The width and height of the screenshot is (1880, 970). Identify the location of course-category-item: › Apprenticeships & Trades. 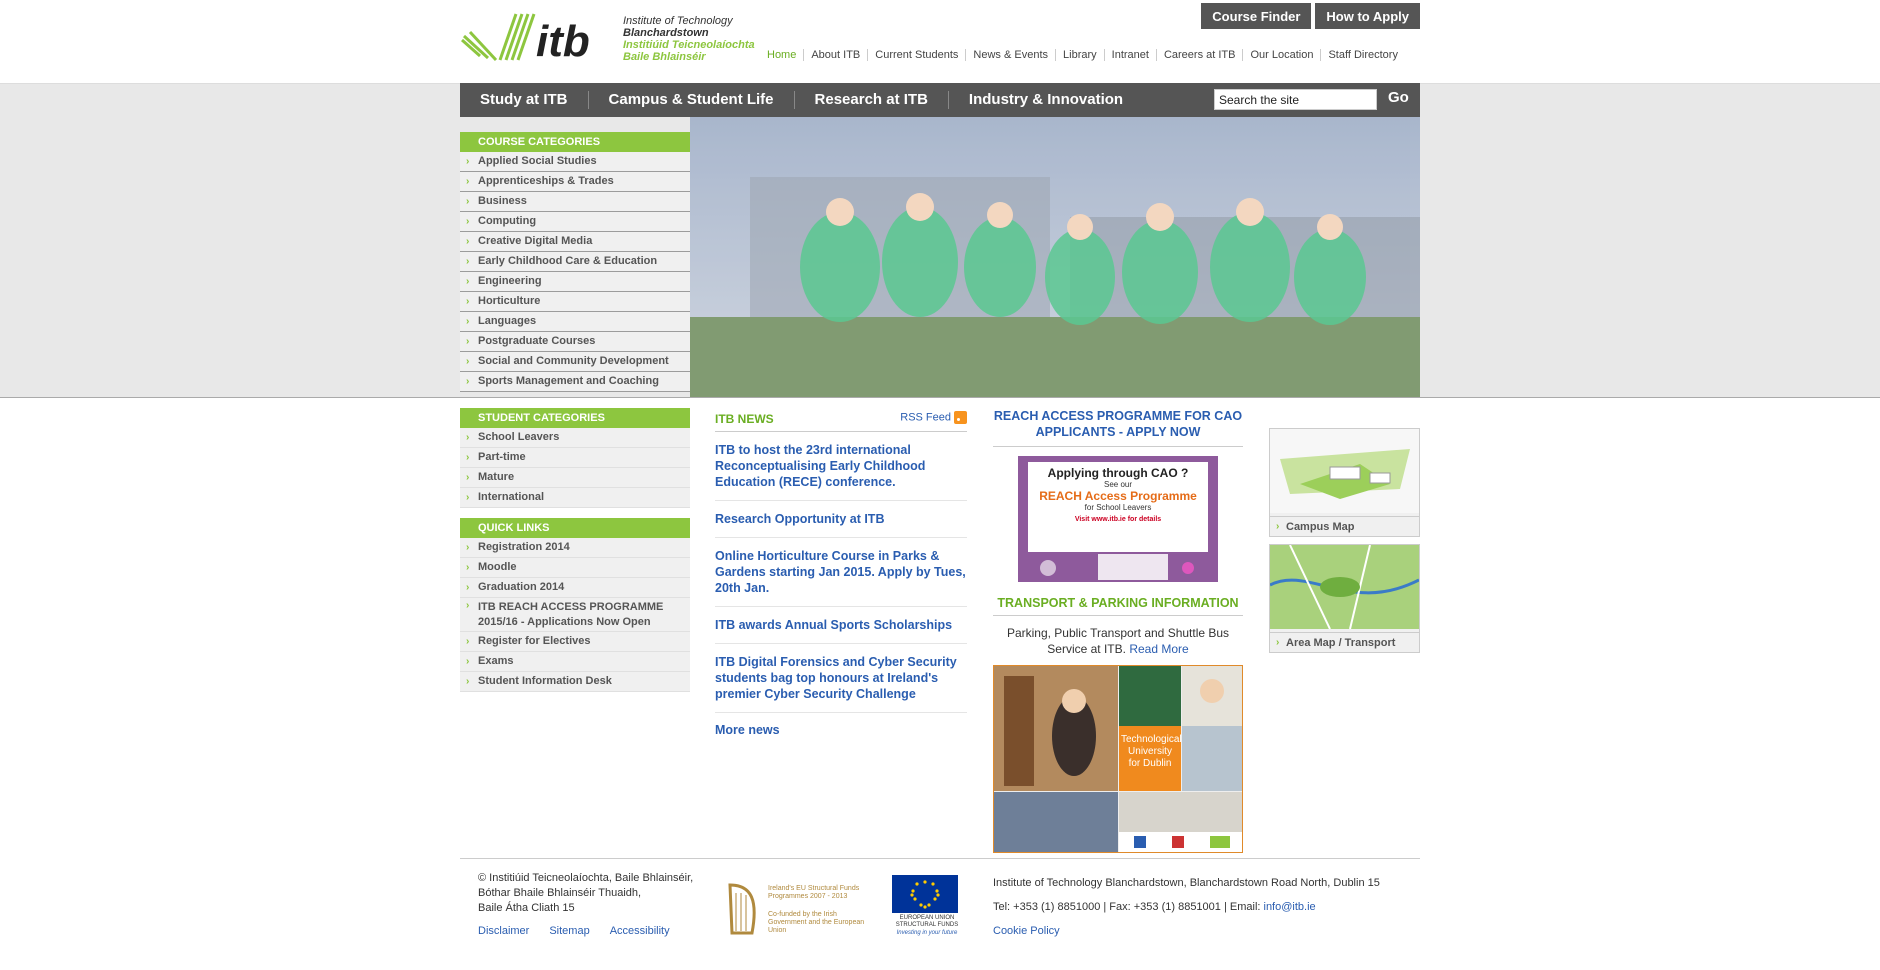
(575, 182).